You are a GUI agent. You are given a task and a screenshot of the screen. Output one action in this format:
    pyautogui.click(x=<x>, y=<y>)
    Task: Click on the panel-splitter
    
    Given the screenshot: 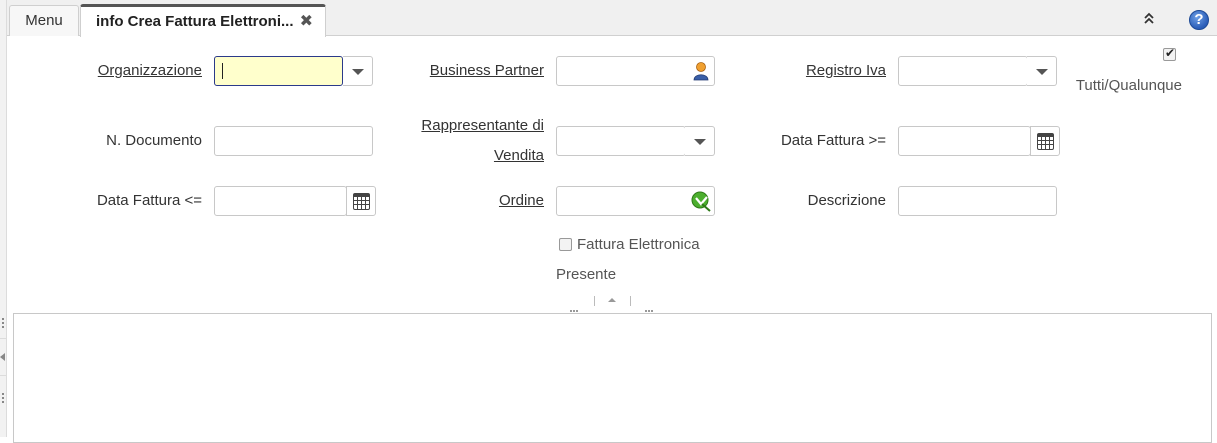 What is the action you would take?
    pyautogui.click(x=615, y=303)
    